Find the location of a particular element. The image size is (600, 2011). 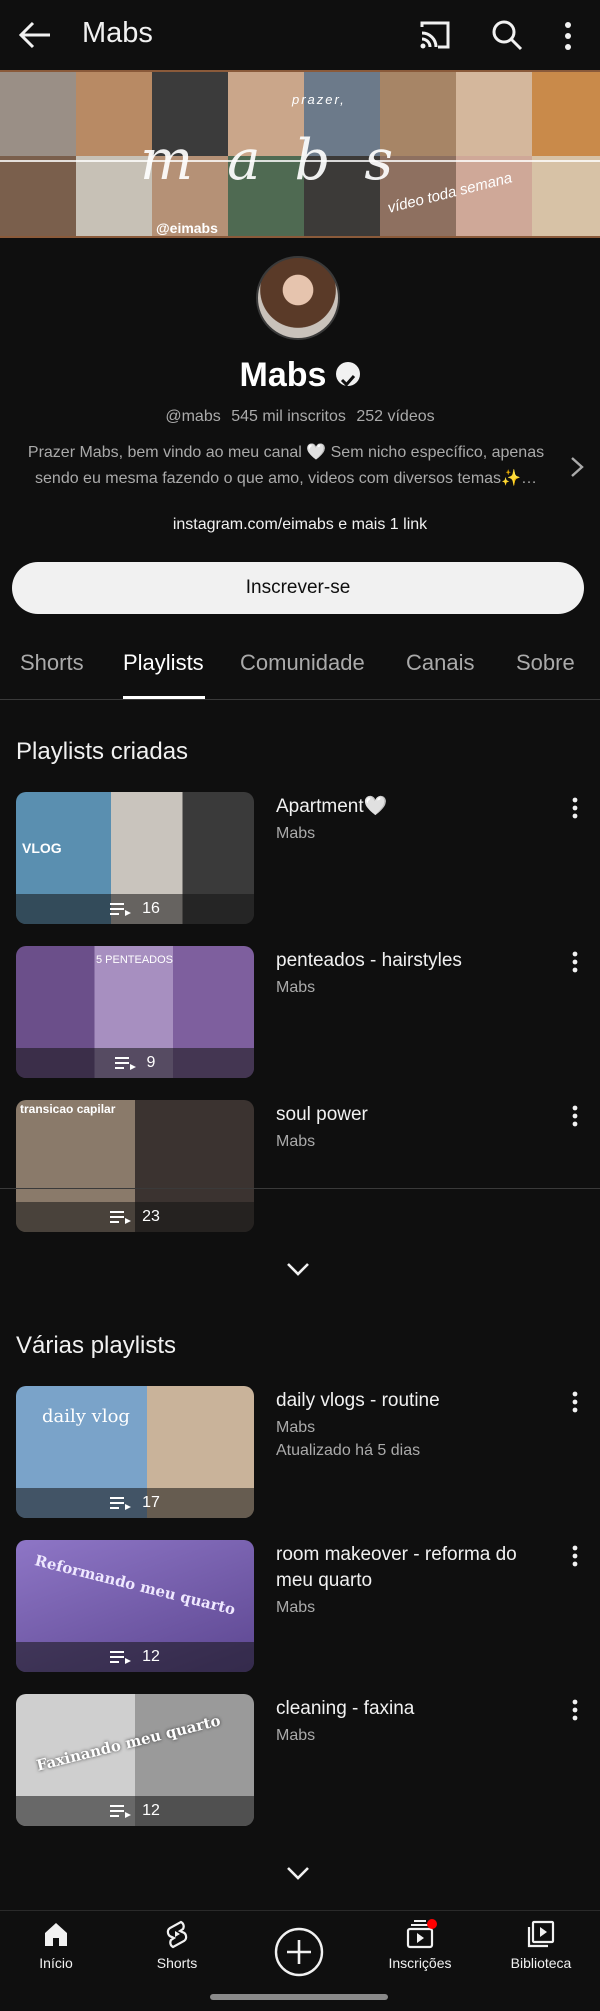

playlist-info: Apartment🤍 Mabs is located at coordinates (406, 819).